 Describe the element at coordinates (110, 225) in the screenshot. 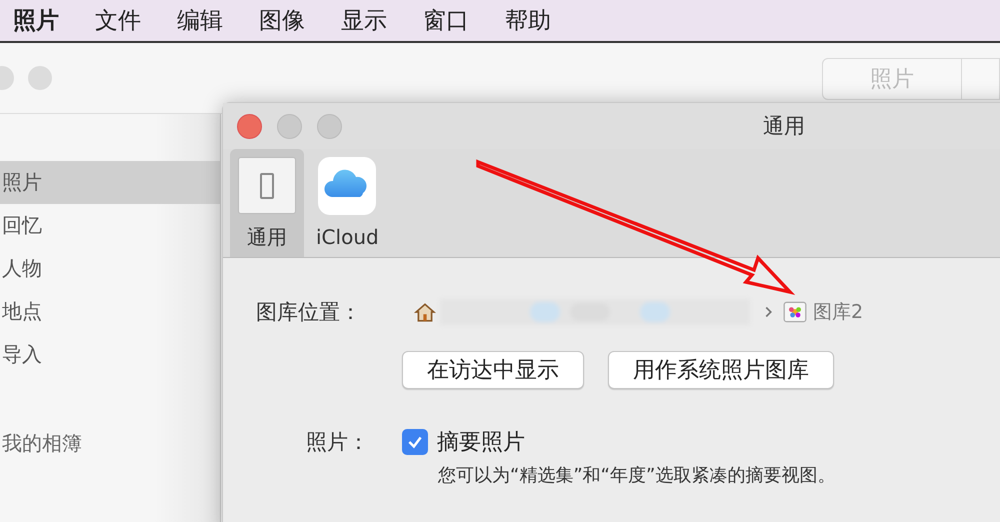

I see `sidebar-item: 回忆` at that location.